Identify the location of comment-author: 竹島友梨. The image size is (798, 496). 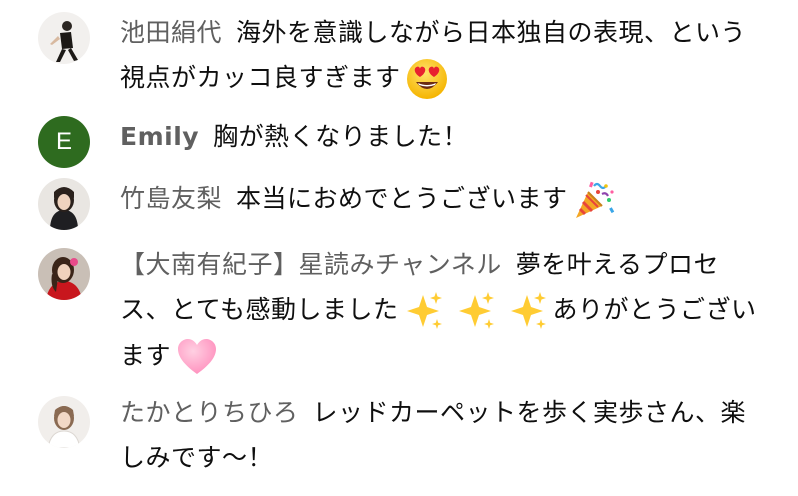
(171, 198).